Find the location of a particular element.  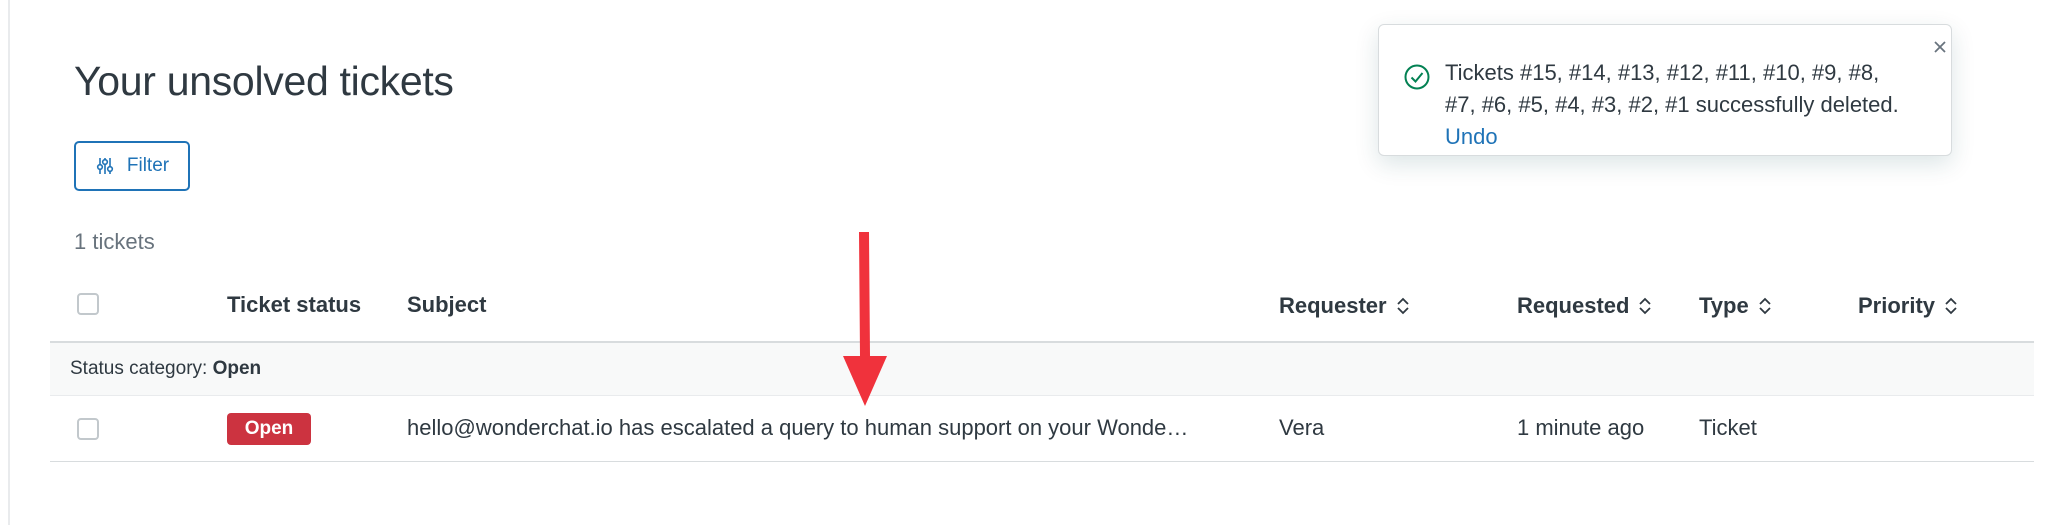

column-header-requested: Requested is located at coordinates (1585, 306).